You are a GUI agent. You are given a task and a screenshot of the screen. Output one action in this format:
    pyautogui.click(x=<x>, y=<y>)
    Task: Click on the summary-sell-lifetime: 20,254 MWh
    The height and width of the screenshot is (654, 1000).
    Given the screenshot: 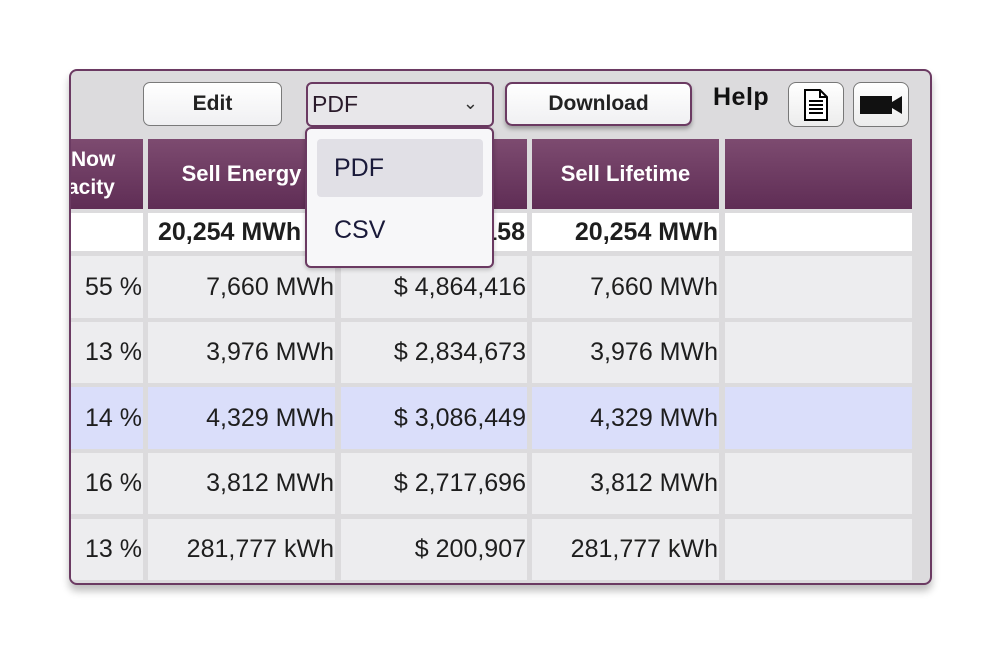 What is the action you would take?
    pyautogui.click(x=625, y=232)
    